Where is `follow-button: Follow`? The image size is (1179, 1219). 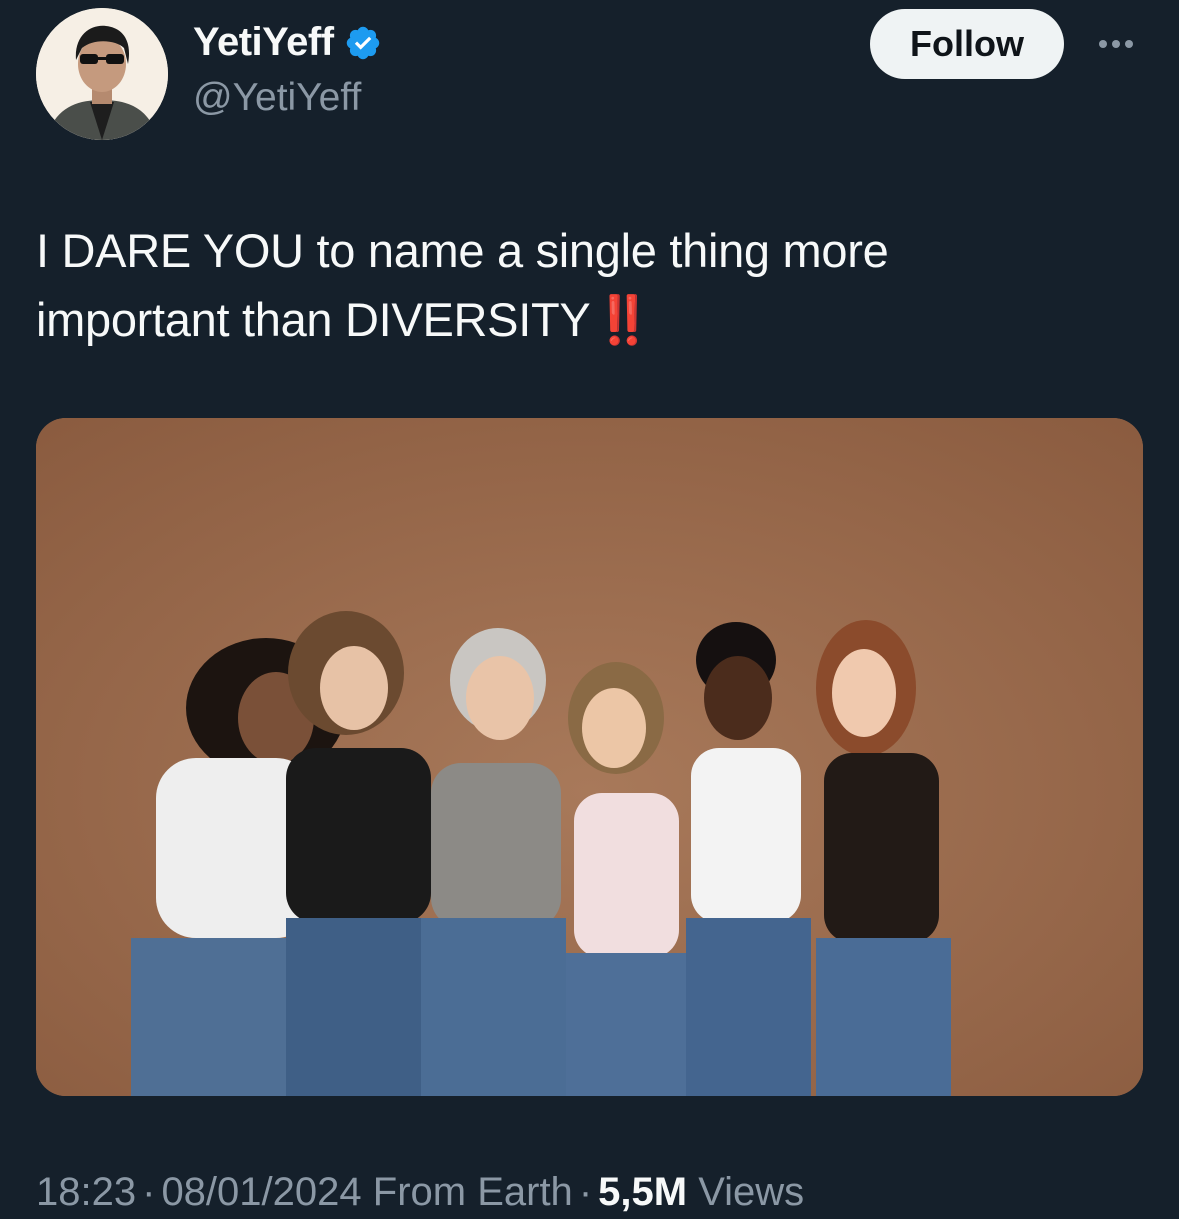 follow-button: Follow is located at coordinates (967, 44).